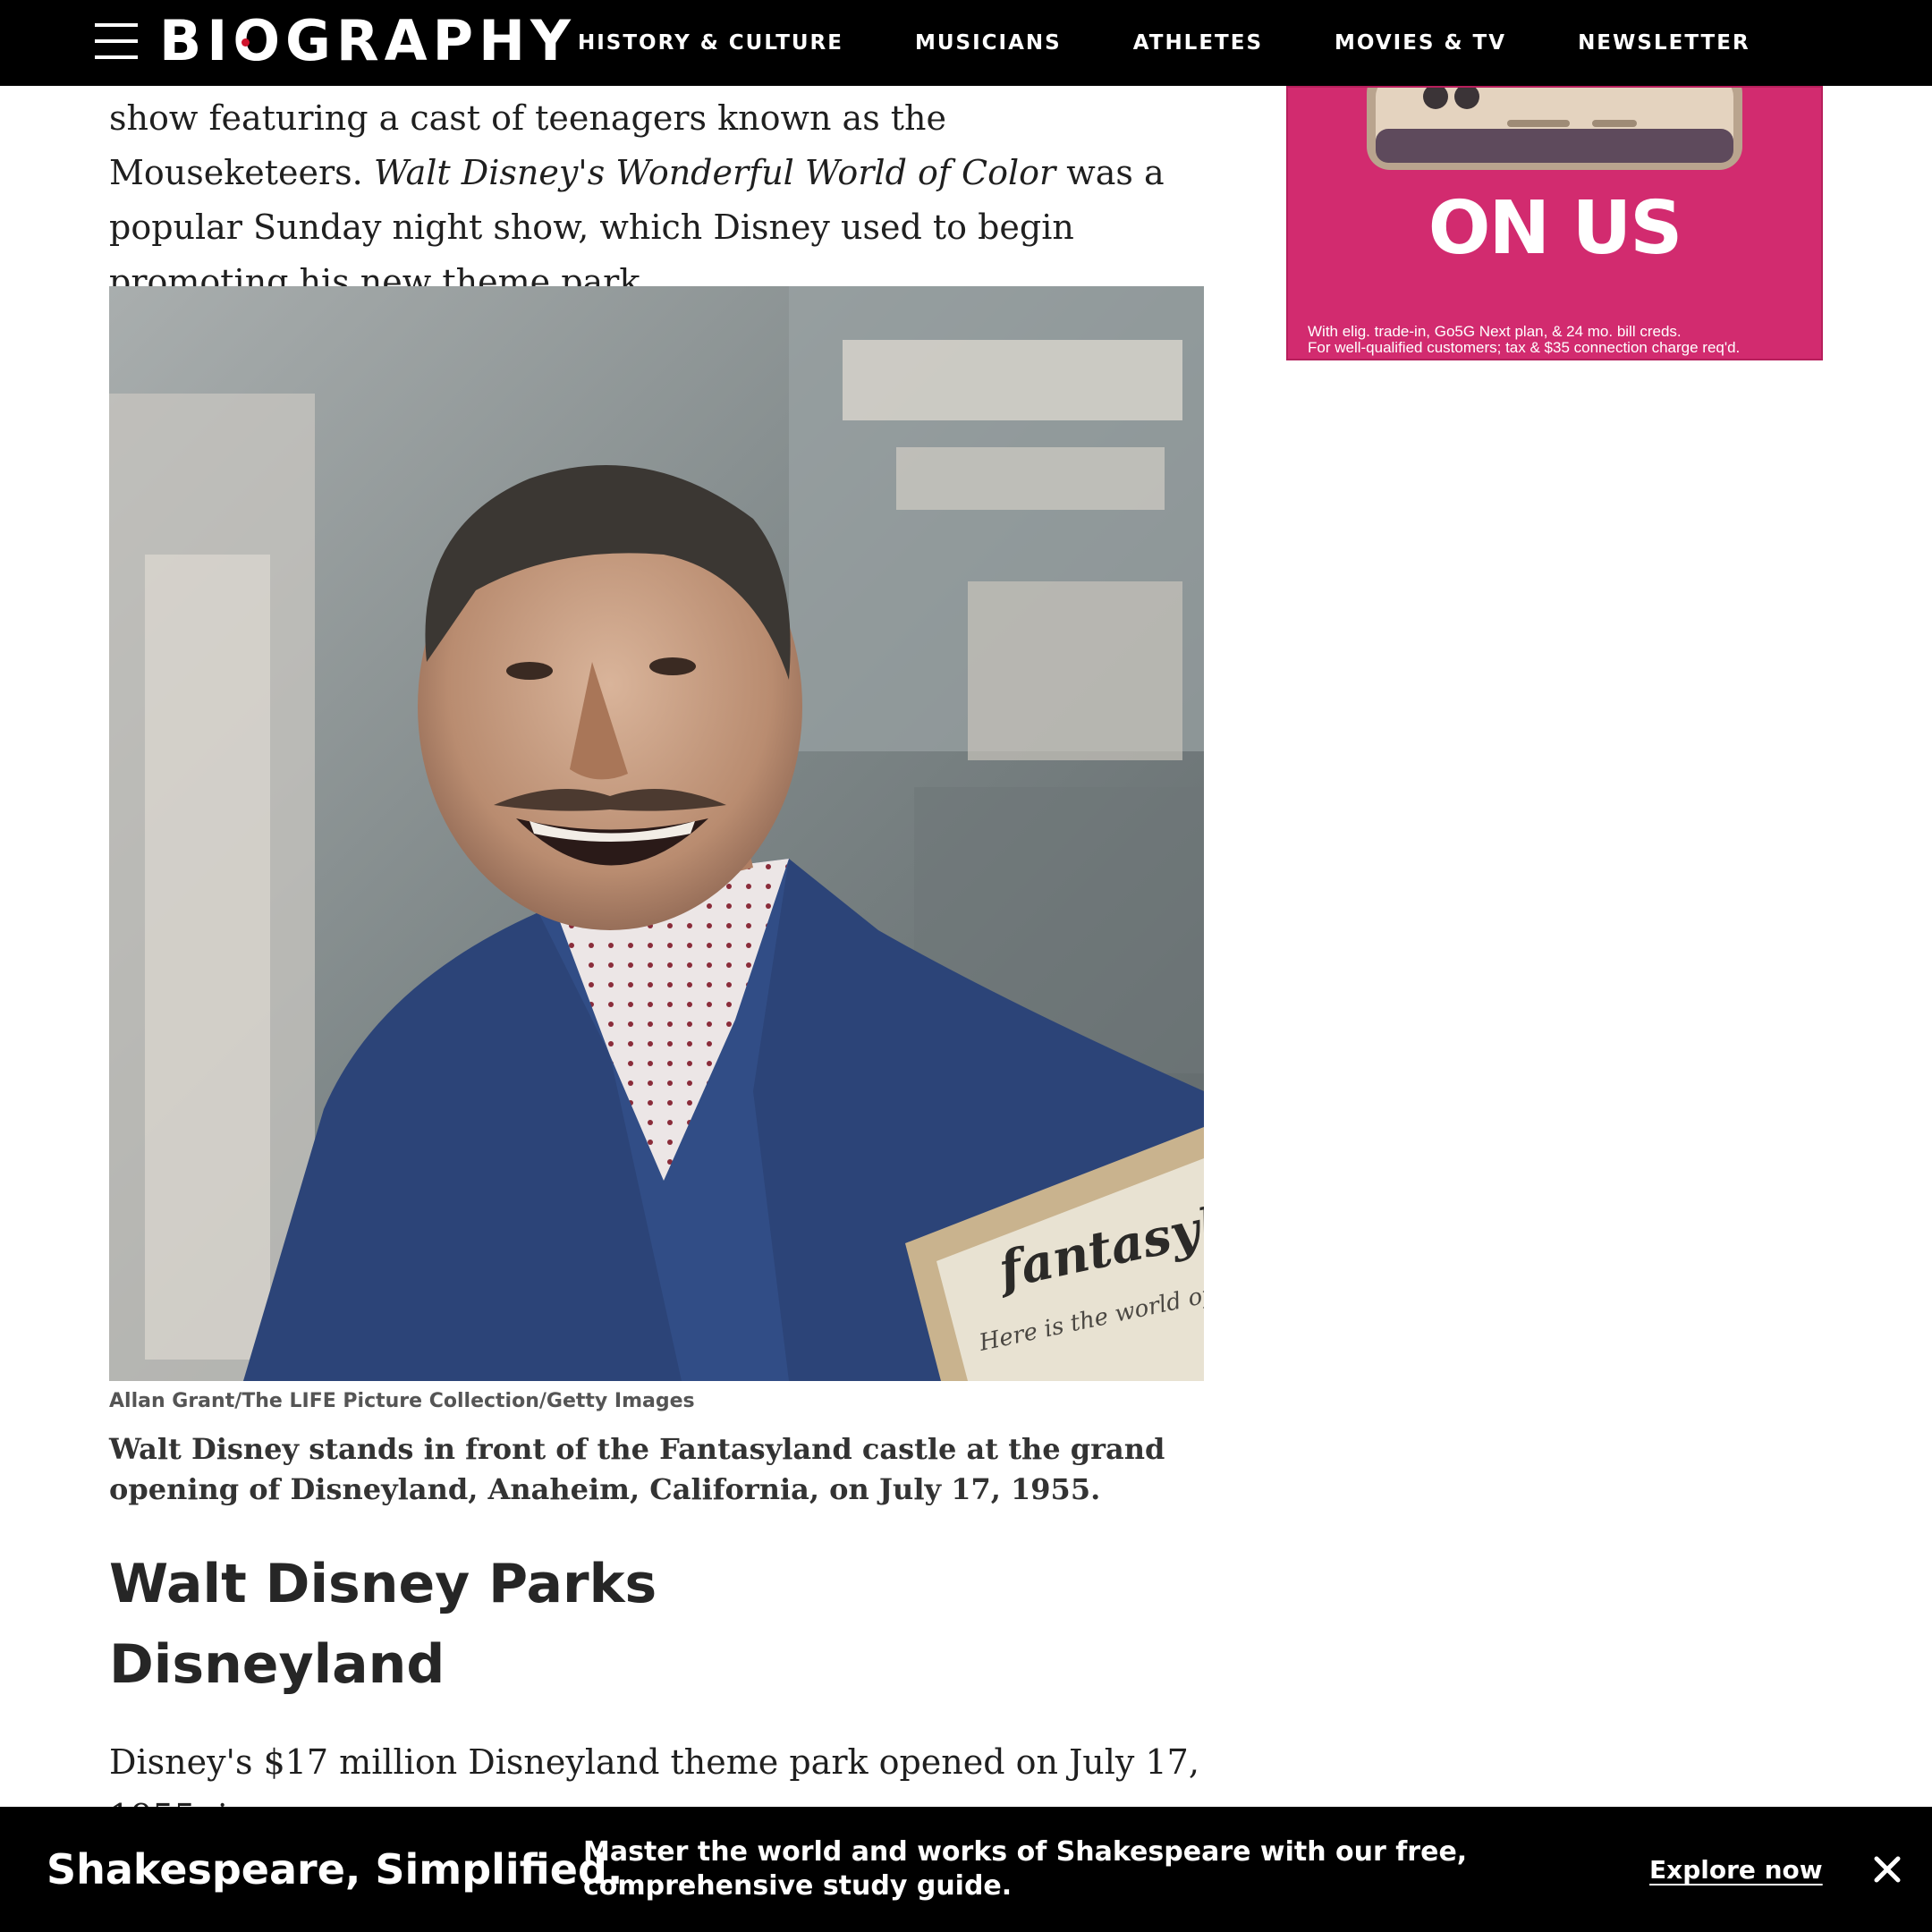 The height and width of the screenshot is (1932, 1932). What do you see at coordinates (335, 1869) in the screenshot?
I see `banner-title: Shakespeare, Simplified.` at bounding box center [335, 1869].